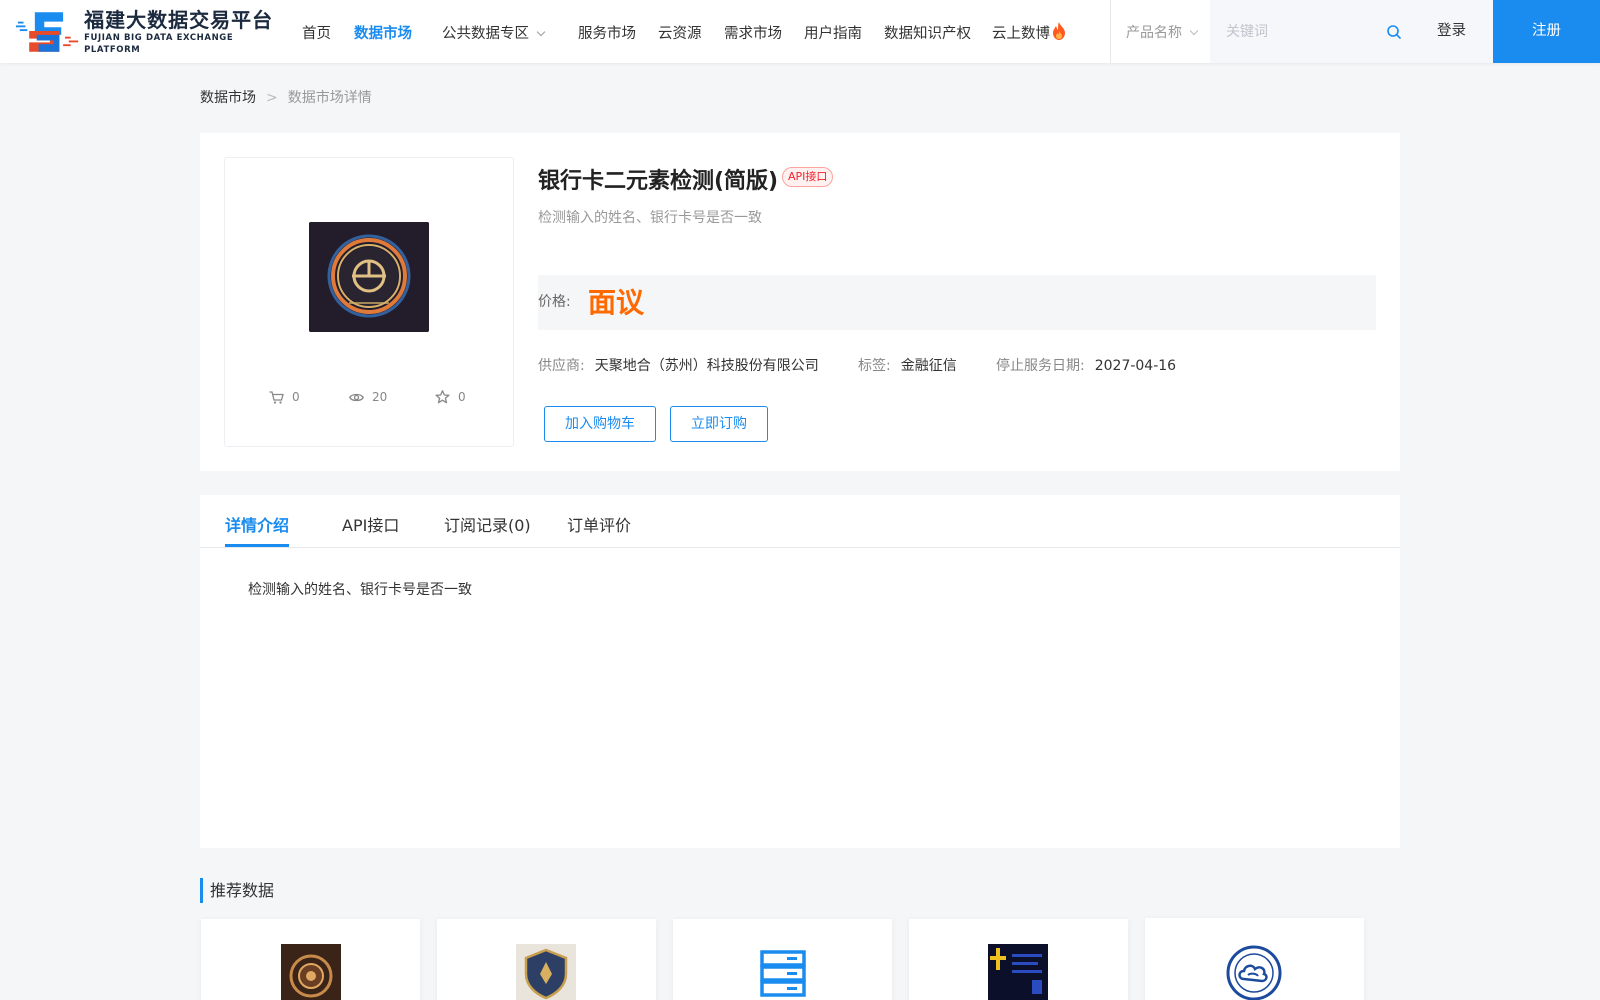  What do you see at coordinates (368, 397) in the screenshot?
I see `view-stat: 20` at bounding box center [368, 397].